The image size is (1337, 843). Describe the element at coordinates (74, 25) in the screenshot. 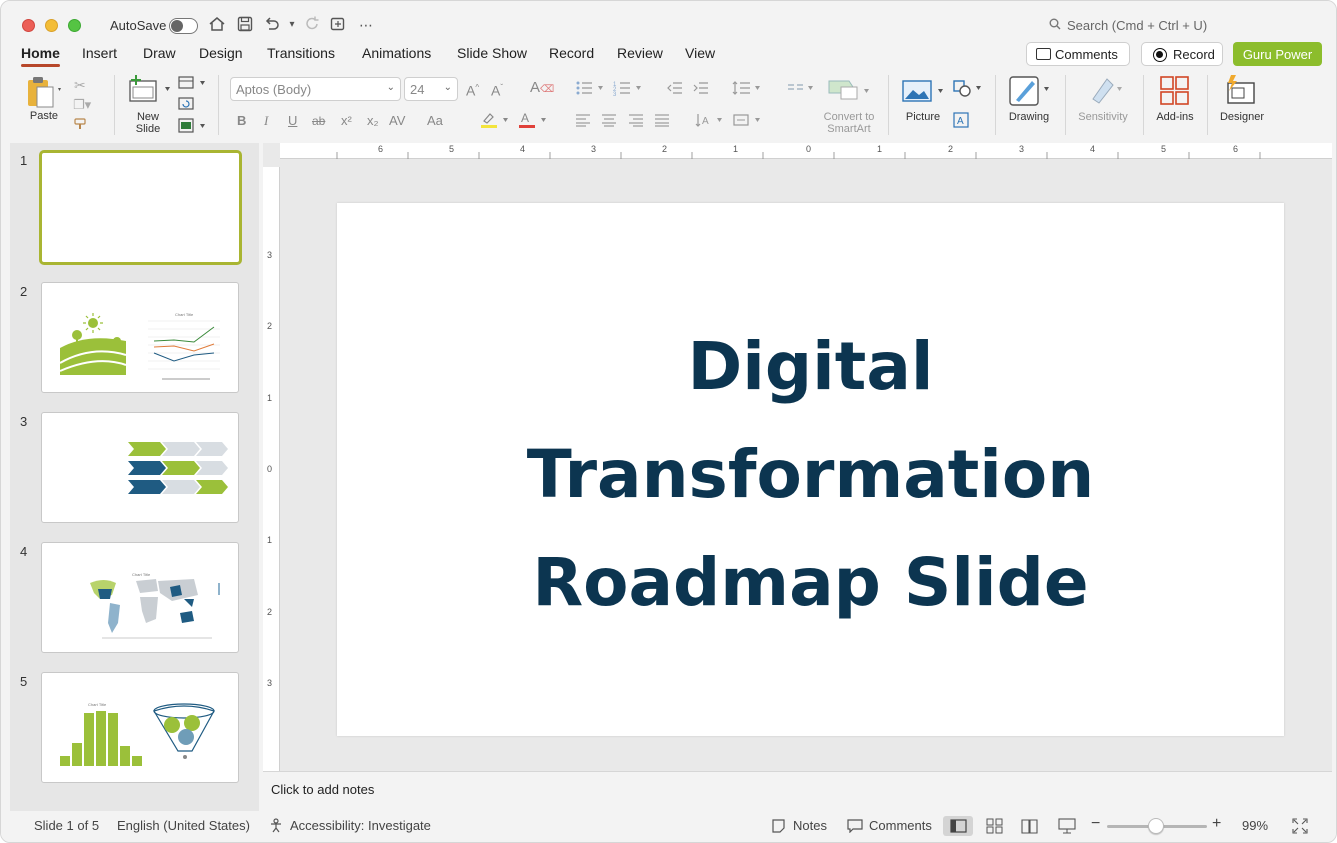

I see `zoom-window-button` at that location.